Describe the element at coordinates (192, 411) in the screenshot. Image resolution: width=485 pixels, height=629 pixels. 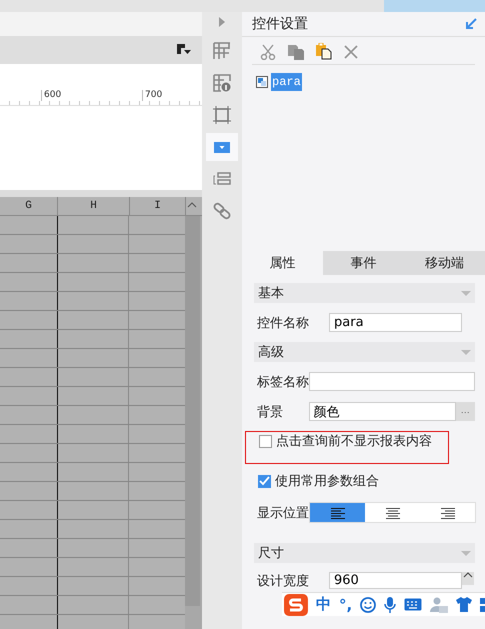
I see `scroll-thumb` at that location.